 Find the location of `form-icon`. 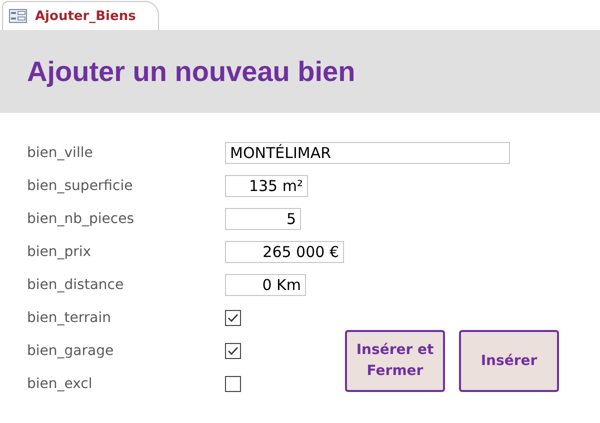

form-icon is located at coordinates (18, 16).